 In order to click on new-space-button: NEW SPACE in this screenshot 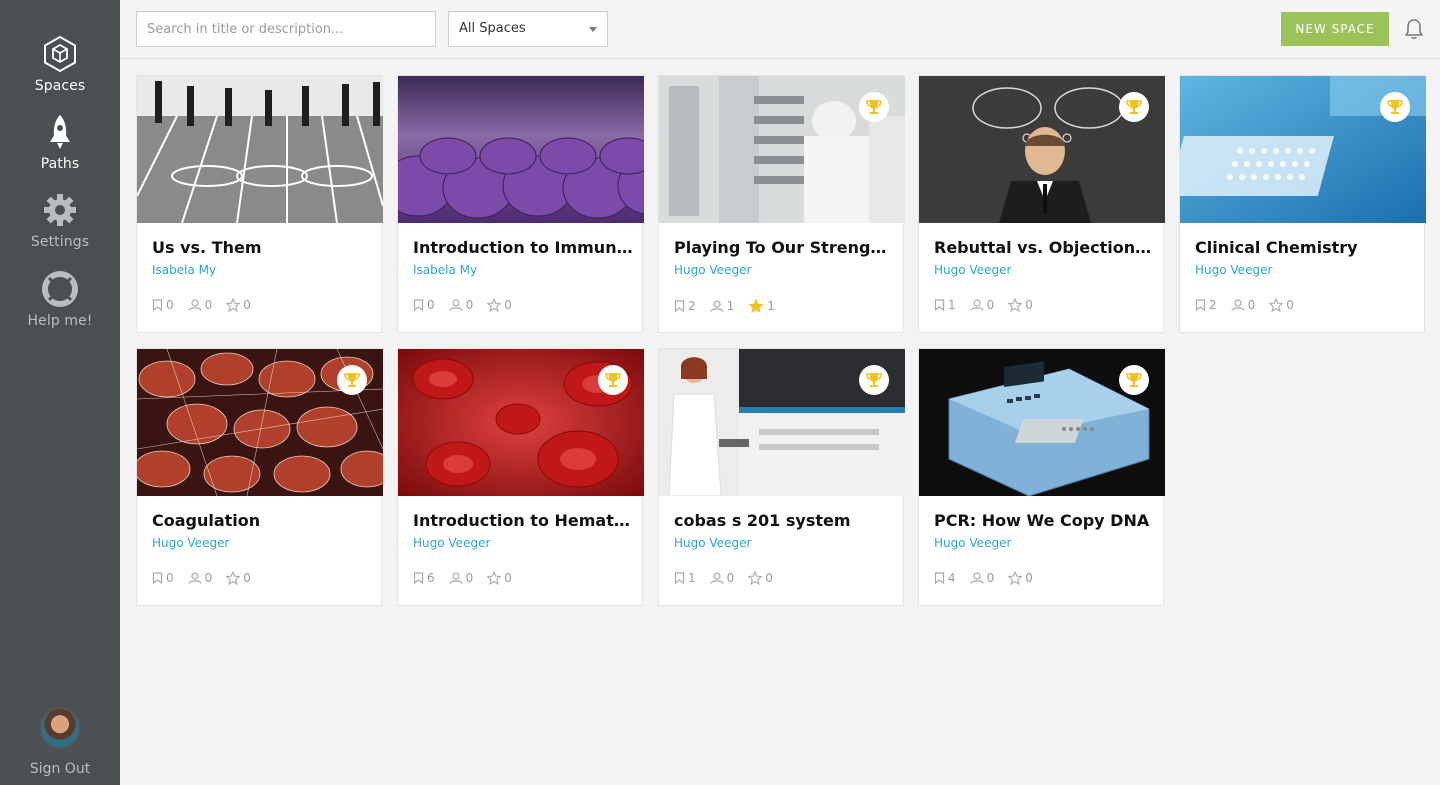, I will do `click(1335, 29)`.